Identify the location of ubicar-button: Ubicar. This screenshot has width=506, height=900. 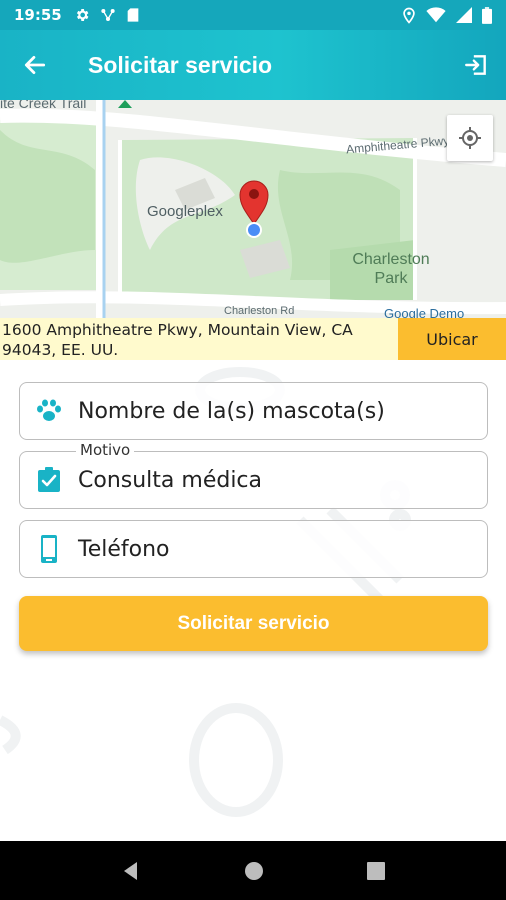
(452, 339).